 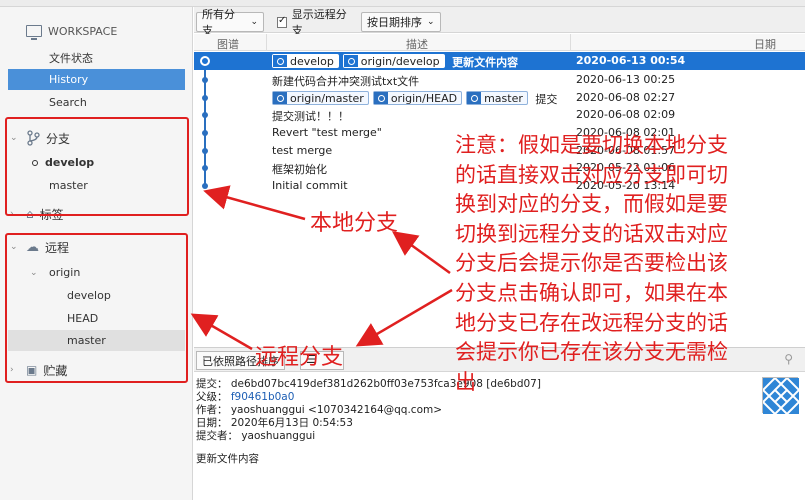 I want to click on column-description: 描述, so click(x=417, y=44).